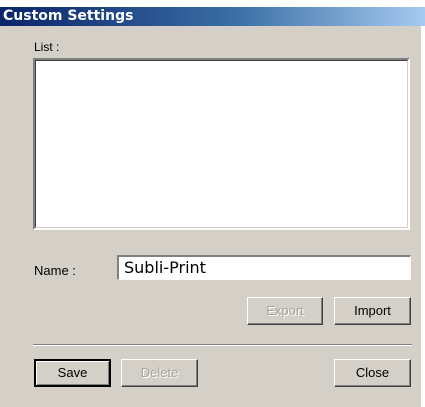 This screenshot has width=425, height=407. Describe the element at coordinates (423, 216) in the screenshot. I see `right-edge` at that location.